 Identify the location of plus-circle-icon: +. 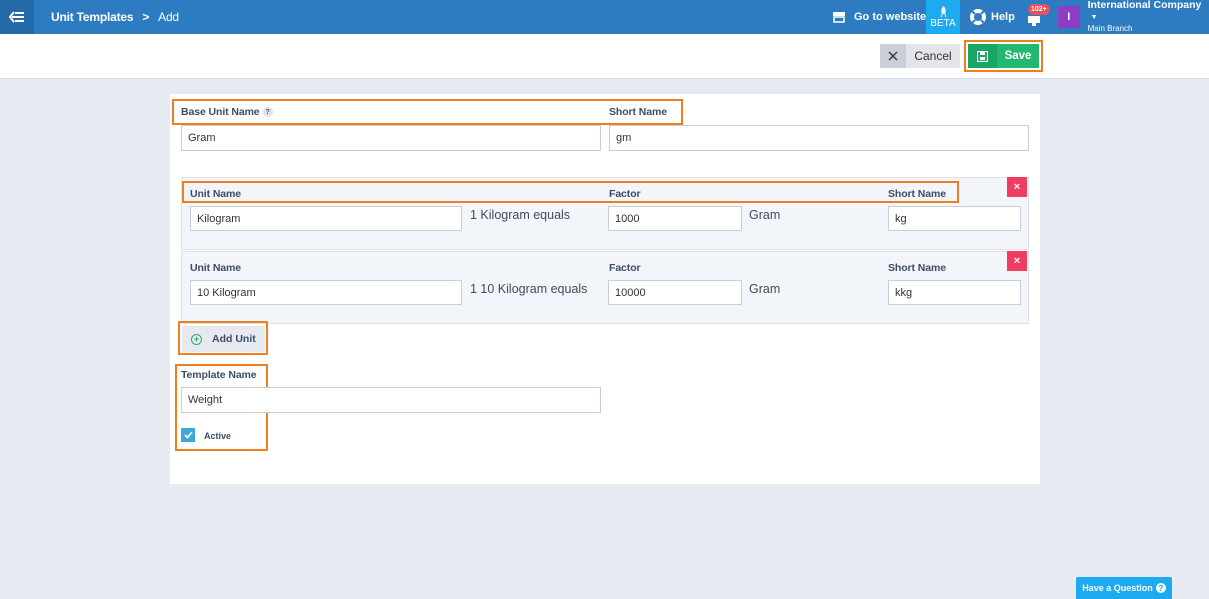
(196, 339).